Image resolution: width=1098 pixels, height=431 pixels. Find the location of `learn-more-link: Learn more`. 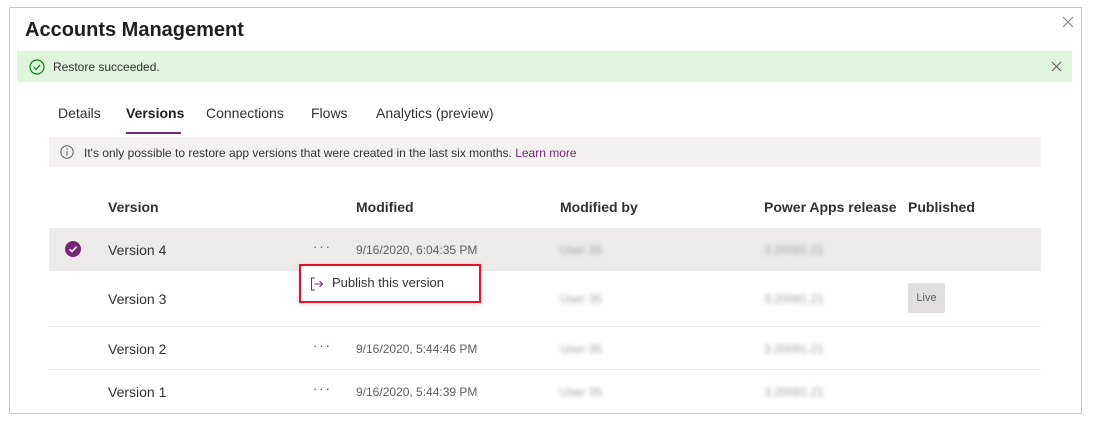

learn-more-link: Learn more is located at coordinates (545, 153).